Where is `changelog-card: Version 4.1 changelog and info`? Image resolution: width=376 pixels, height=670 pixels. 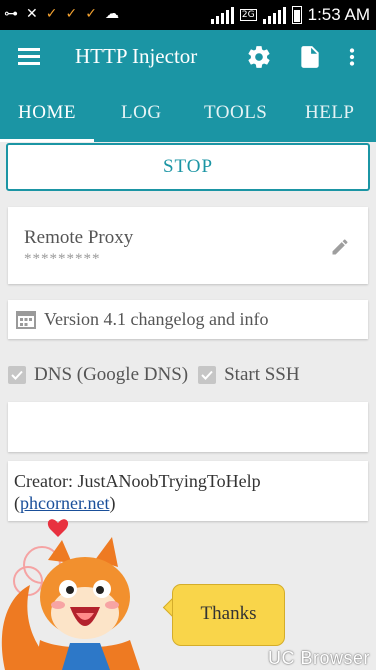 changelog-card: Version 4.1 changelog and info is located at coordinates (188, 319).